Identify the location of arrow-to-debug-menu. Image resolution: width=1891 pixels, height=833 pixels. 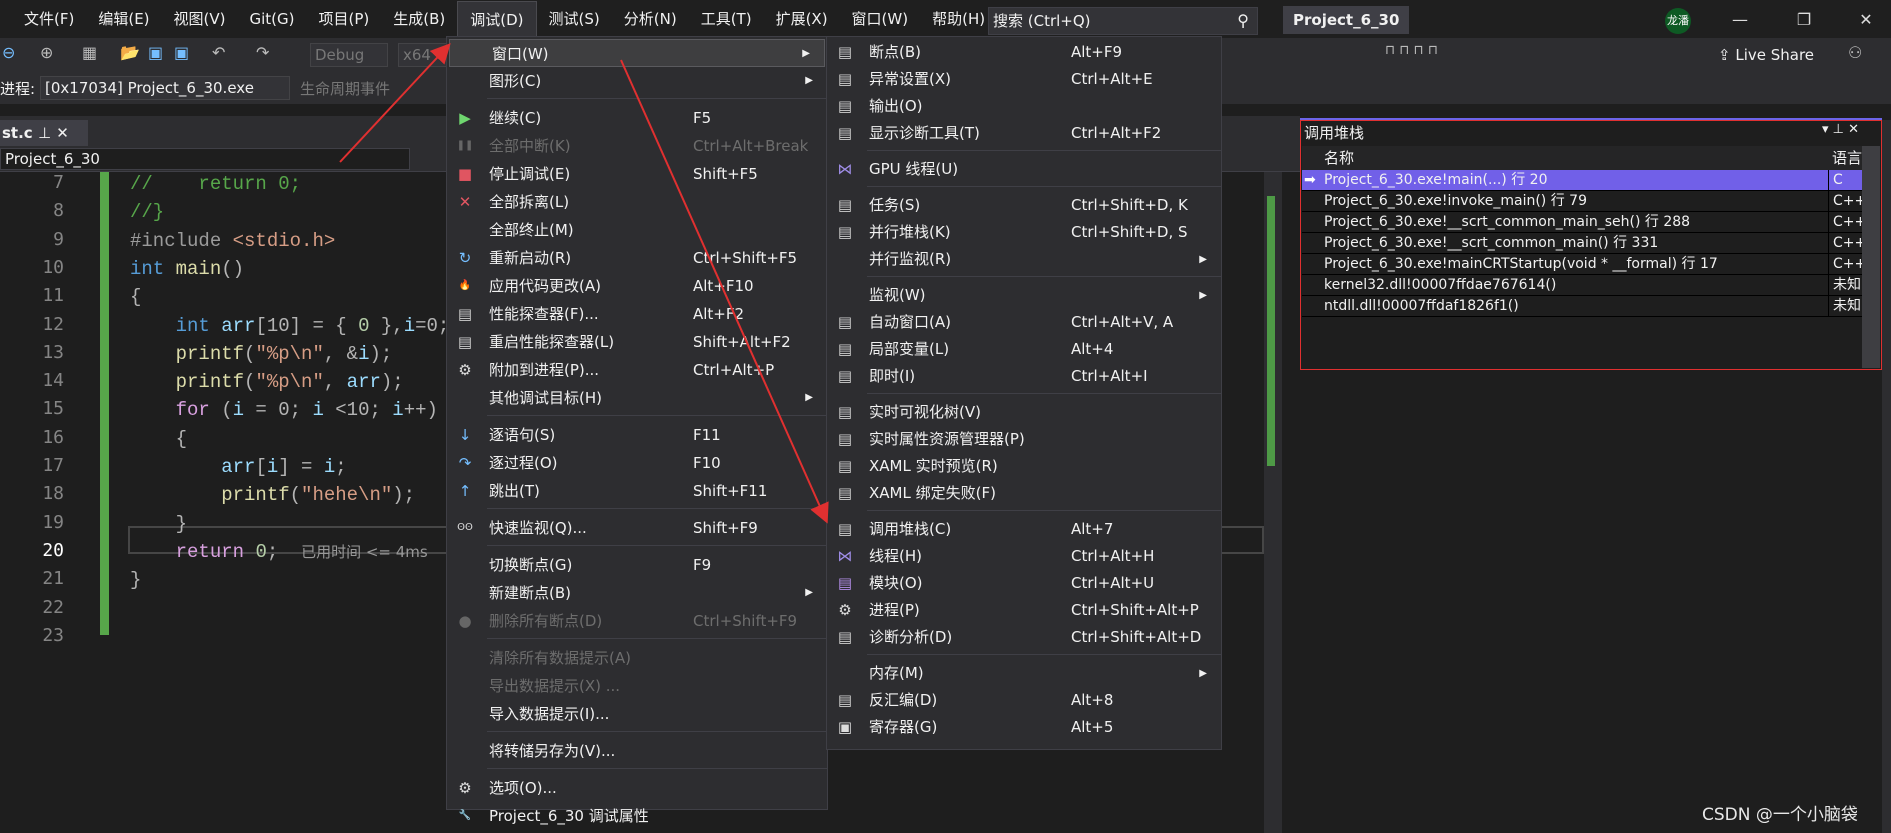
(395, 103).